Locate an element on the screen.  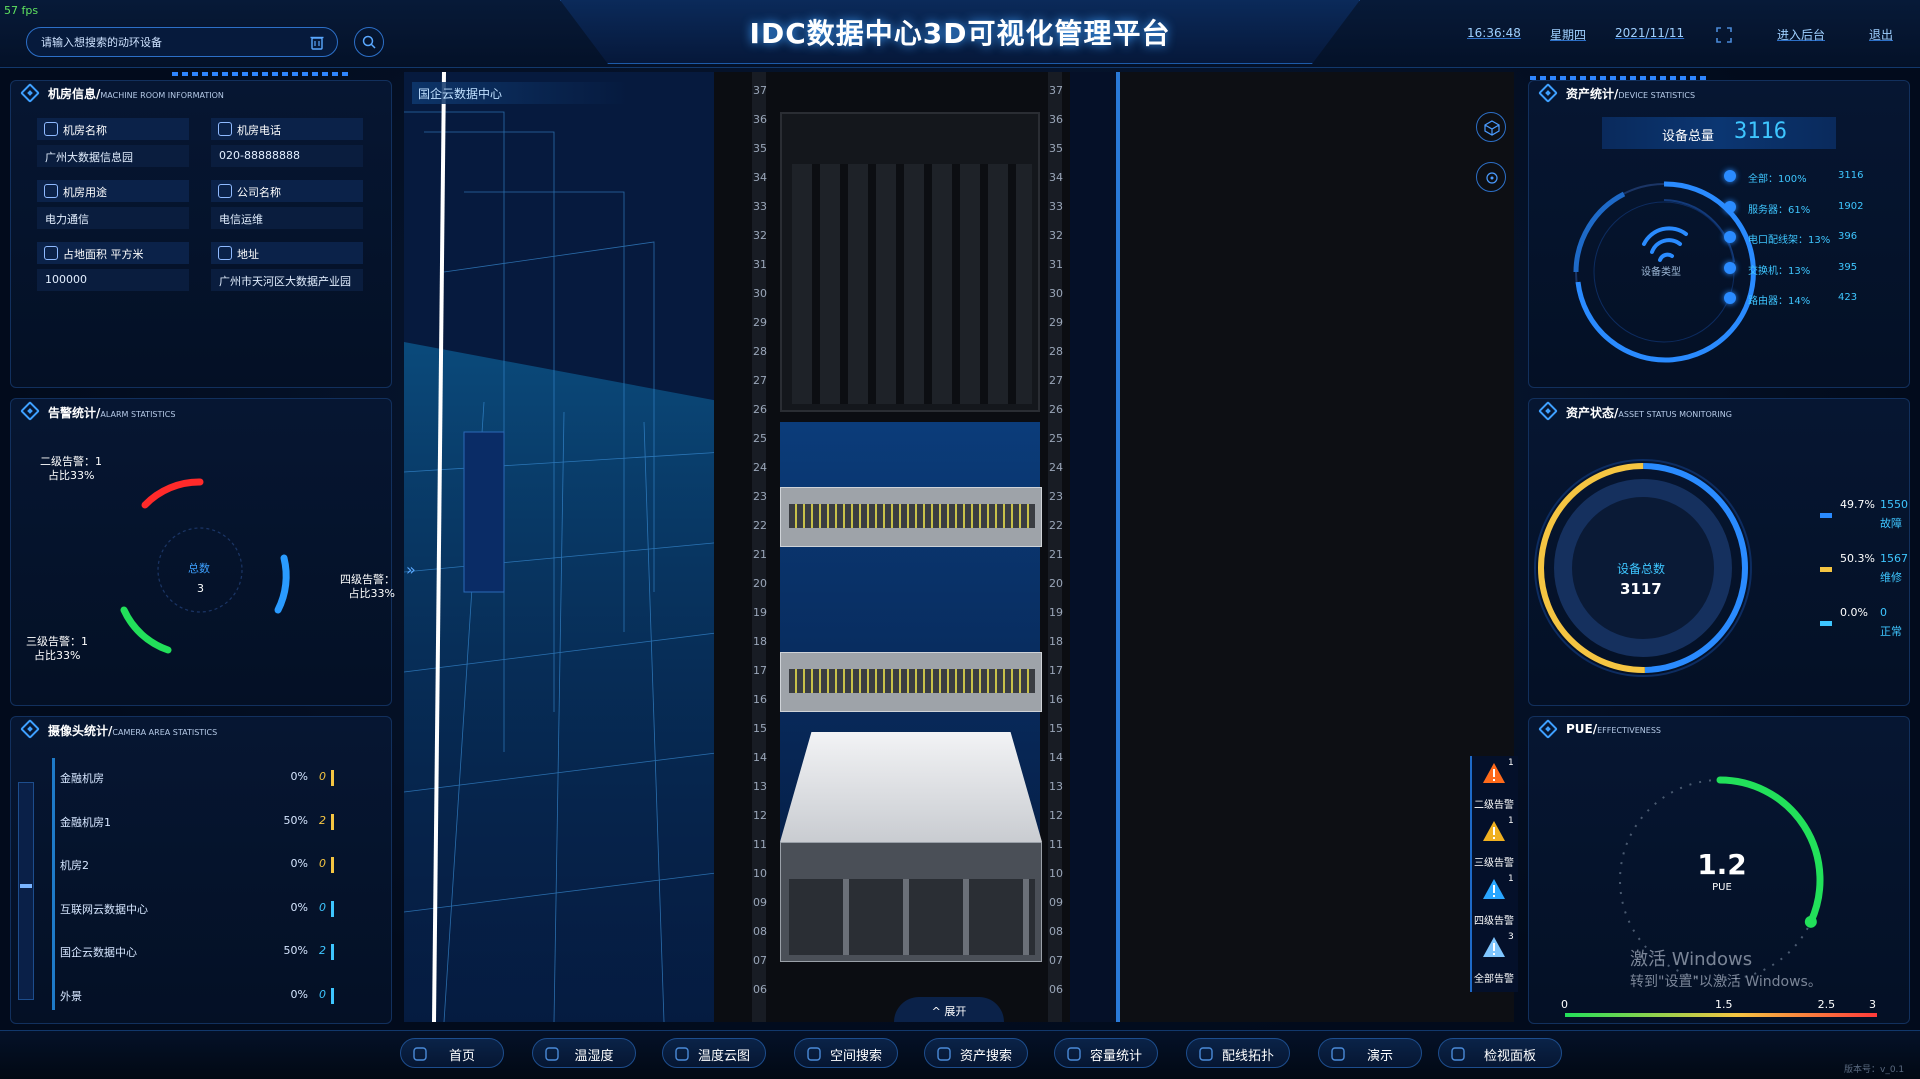
rack-unit-number: 28 is located at coordinates (760, 351).